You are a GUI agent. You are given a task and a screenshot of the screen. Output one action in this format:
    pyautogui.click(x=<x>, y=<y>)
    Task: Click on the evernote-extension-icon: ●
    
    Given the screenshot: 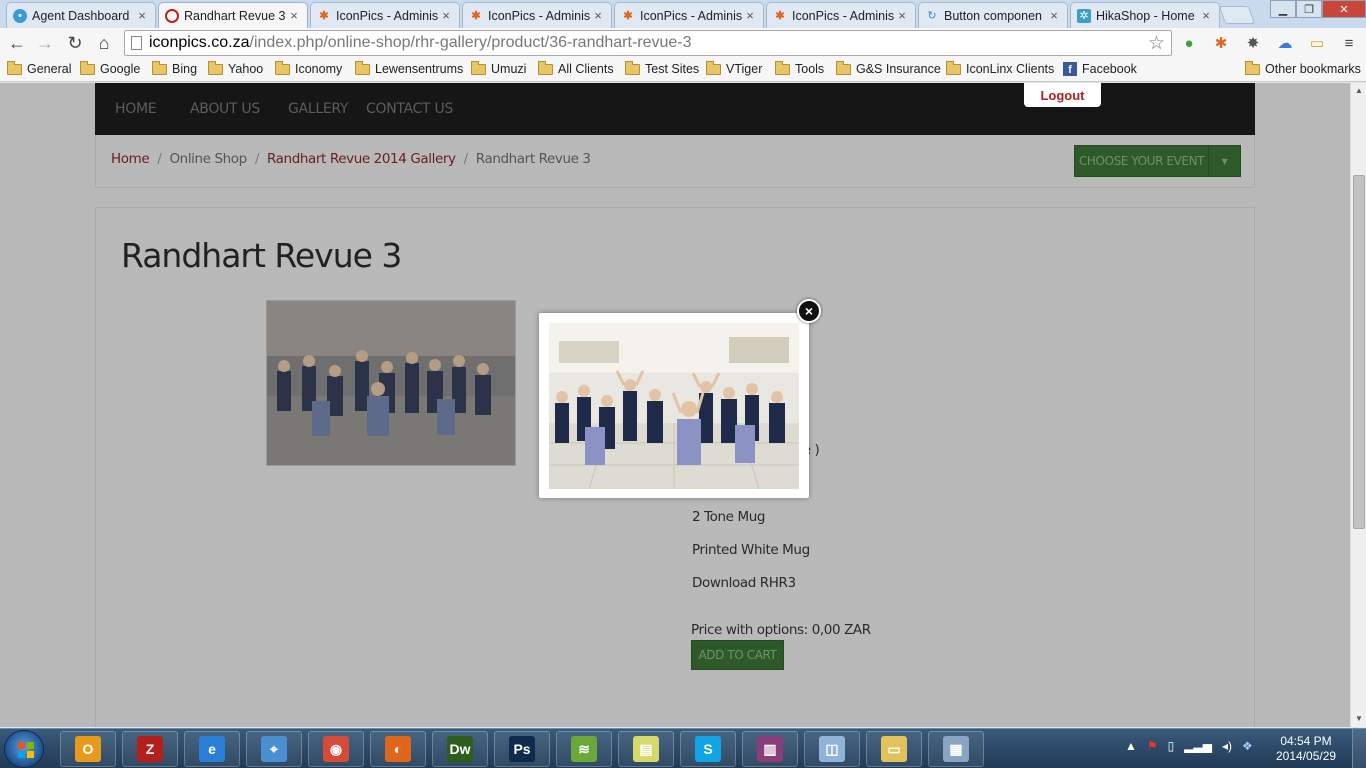 What is the action you would take?
    pyautogui.click(x=1189, y=43)
    